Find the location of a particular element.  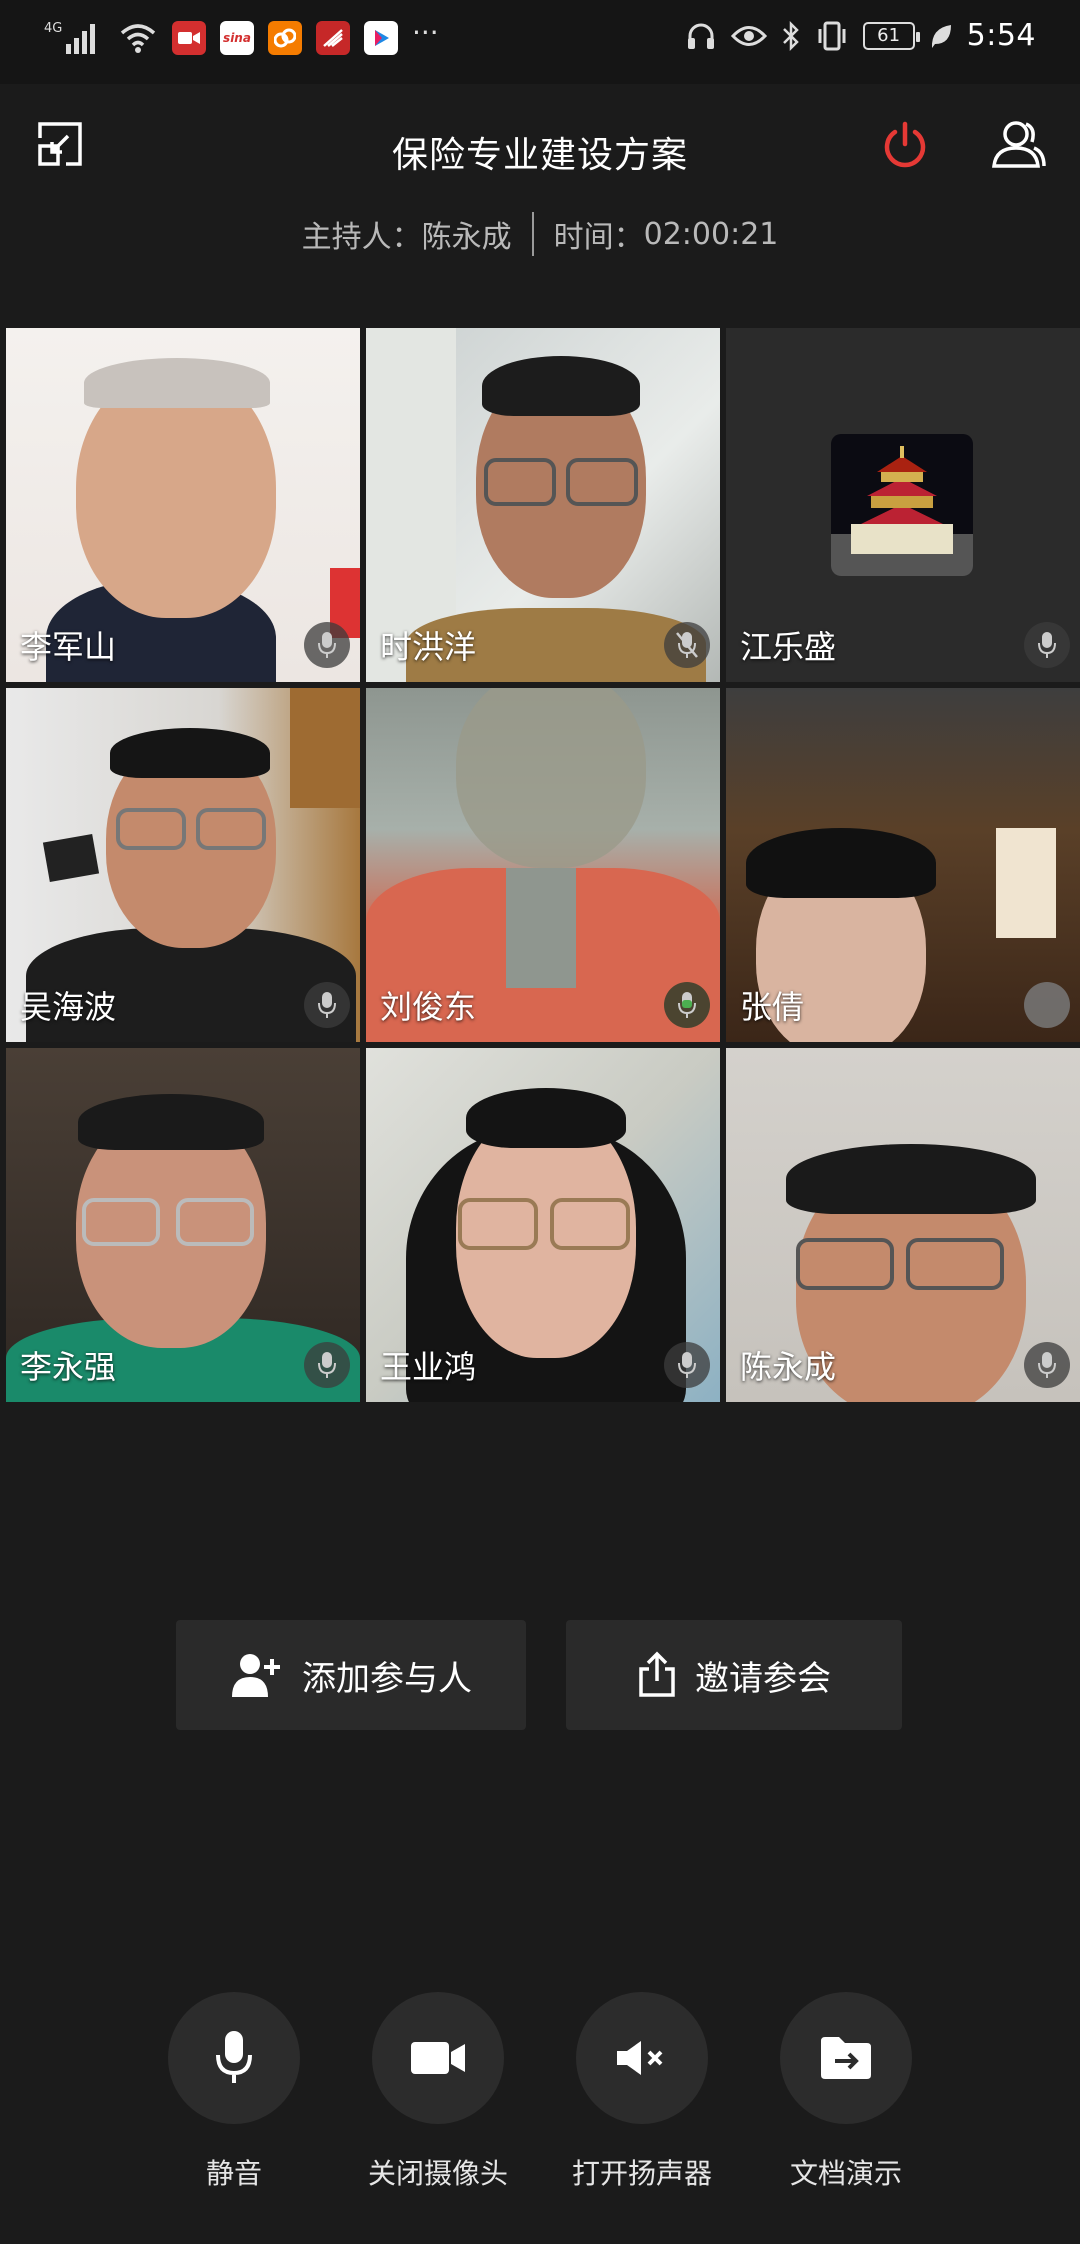

speaker-on-label: 打开扬声器 is located at coordinates (641, 2173).